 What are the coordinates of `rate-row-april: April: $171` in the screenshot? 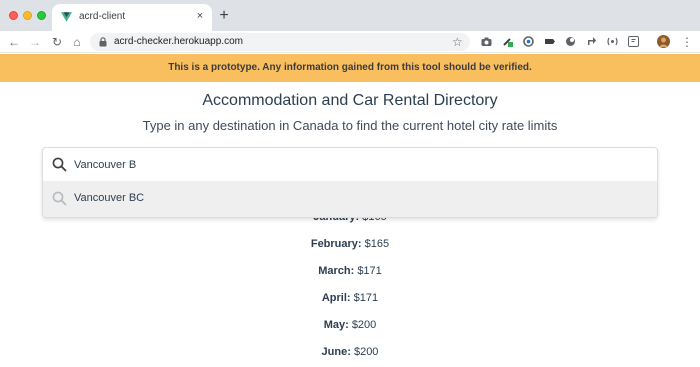 It's located at (350, 298).